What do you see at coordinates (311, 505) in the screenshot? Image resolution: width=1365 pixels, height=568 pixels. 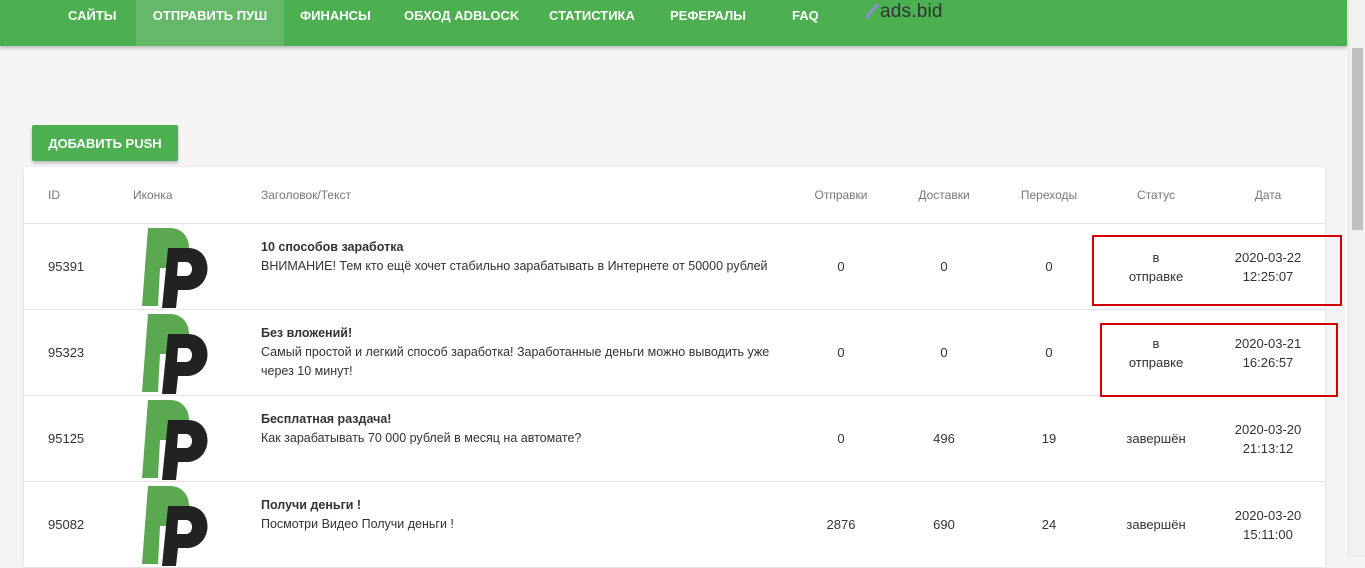 I see `row-title: Получи деньги !` at bounding box center [311, 505].